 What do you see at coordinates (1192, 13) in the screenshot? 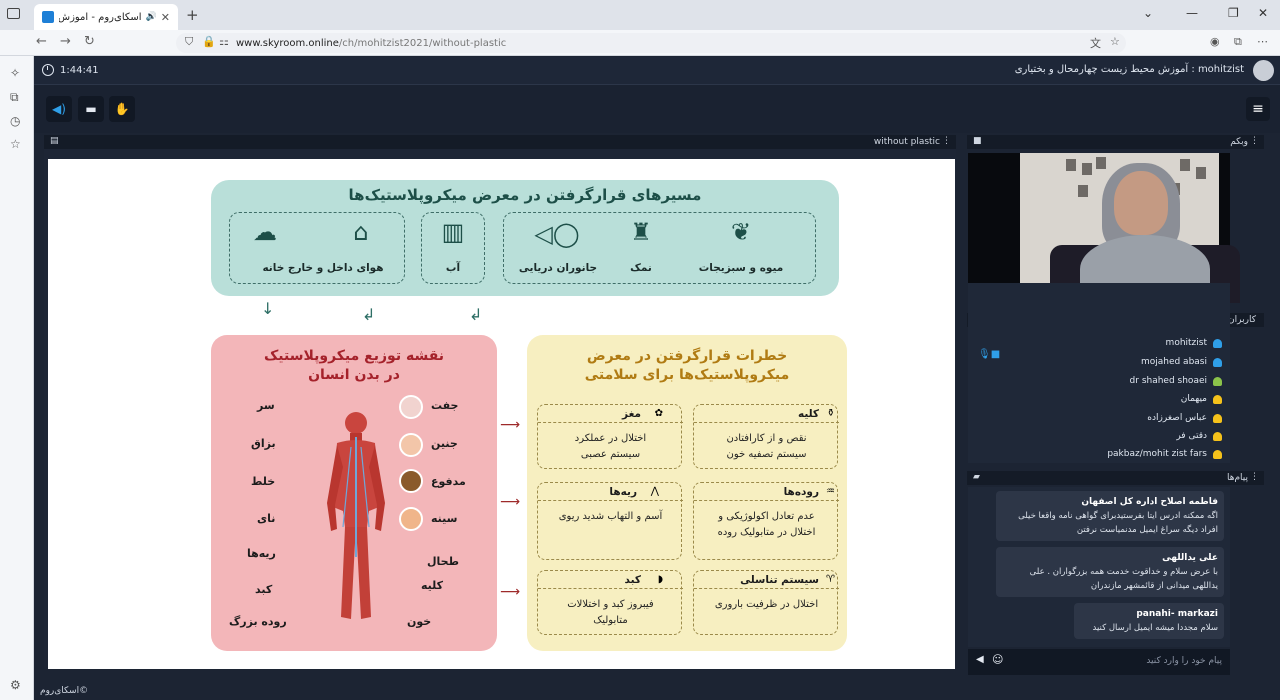
I see `minimize-icon: —` at bounding box center [1192, 13].